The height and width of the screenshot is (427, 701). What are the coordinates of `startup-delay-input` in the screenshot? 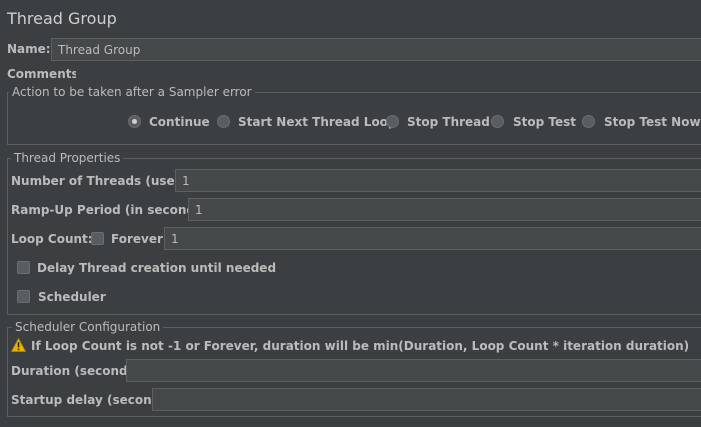 It's located at (426, 399).